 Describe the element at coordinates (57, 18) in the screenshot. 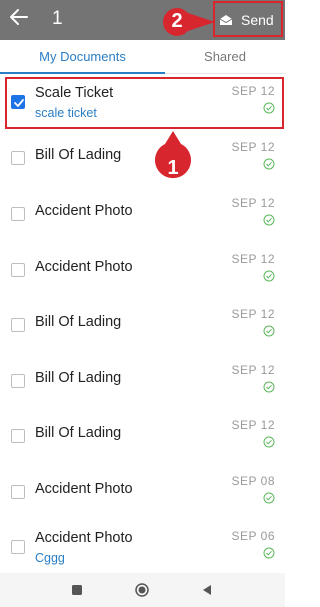

I see `selected-count: 1` at that location.